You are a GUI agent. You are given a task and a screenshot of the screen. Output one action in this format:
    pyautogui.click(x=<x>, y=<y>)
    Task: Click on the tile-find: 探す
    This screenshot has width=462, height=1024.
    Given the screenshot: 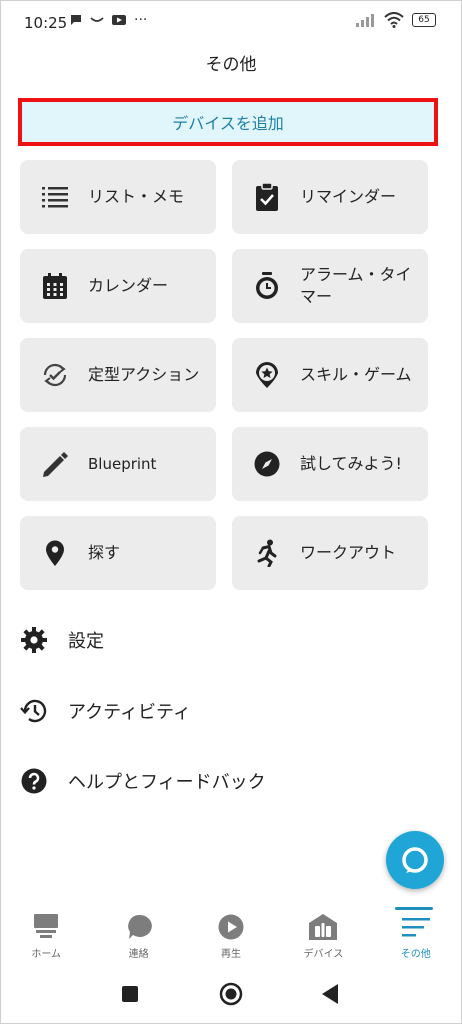 What is the action you would take?
    pyautogui.click(x=118, y=553)
    